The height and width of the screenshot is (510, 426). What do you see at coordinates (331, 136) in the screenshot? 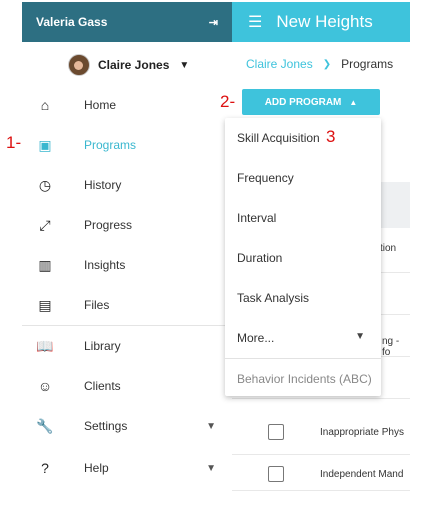
I see `annotation-3: 3` at bounding box center [331, 136].